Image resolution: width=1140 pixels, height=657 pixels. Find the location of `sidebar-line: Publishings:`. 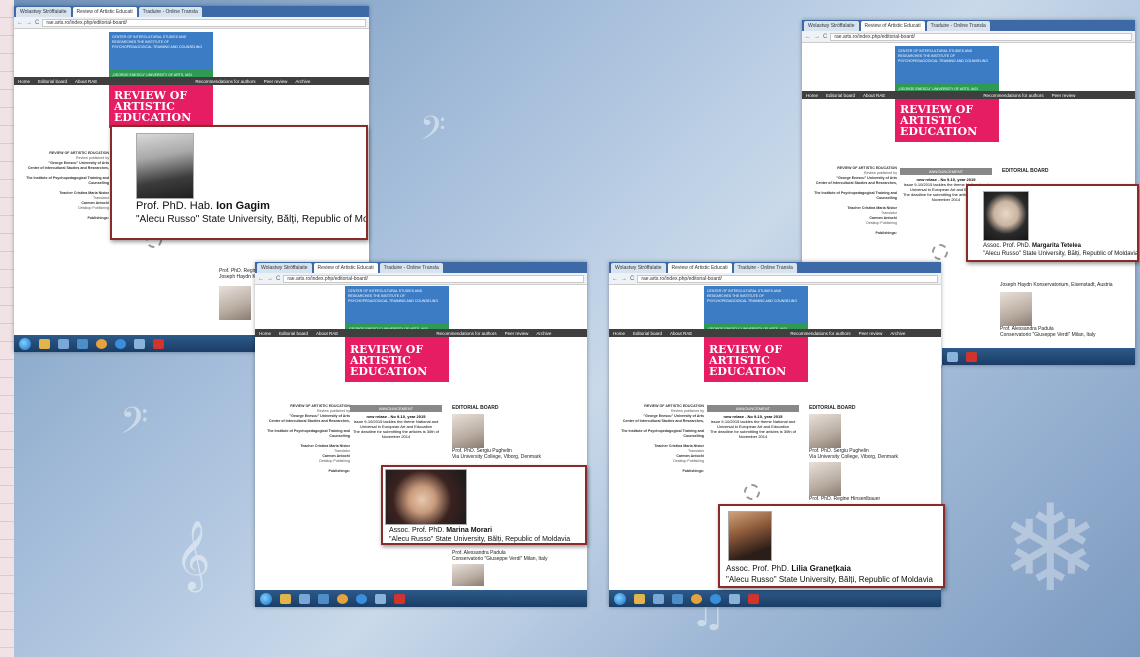

sidebar-line: Publishings: is located at coordinates (886, 233).